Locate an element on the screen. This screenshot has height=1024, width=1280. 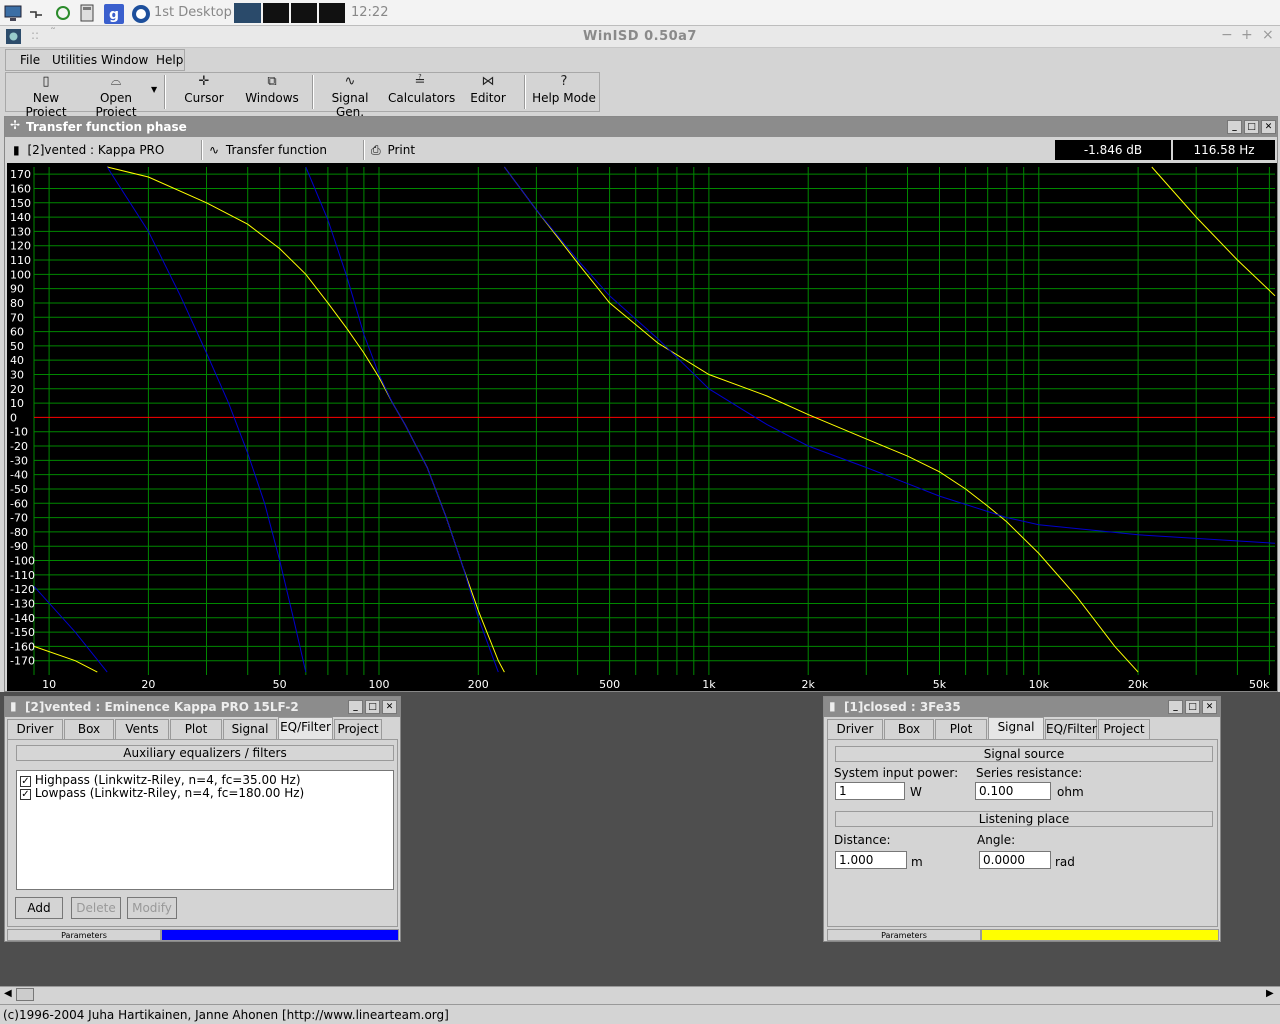
menu-window: Window is located at coordinates (124, 60).